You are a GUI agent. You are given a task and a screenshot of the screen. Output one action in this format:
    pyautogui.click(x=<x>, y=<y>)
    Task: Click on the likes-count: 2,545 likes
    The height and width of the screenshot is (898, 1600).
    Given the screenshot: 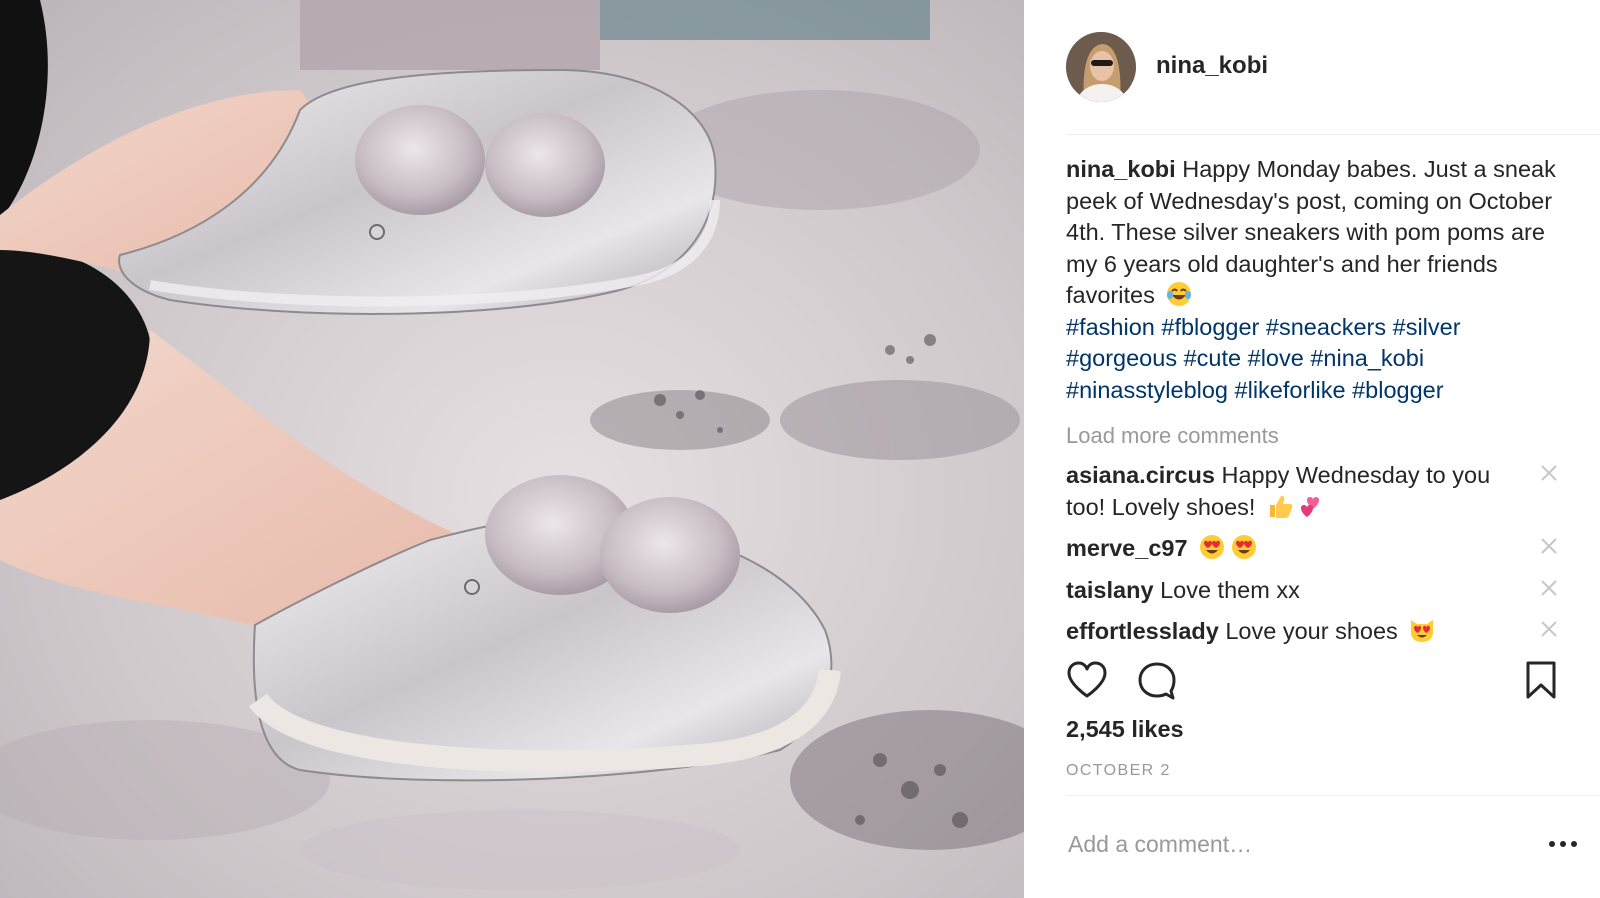 What is the action you would take?
    pyautogui.click(x=1125, y=729)
    